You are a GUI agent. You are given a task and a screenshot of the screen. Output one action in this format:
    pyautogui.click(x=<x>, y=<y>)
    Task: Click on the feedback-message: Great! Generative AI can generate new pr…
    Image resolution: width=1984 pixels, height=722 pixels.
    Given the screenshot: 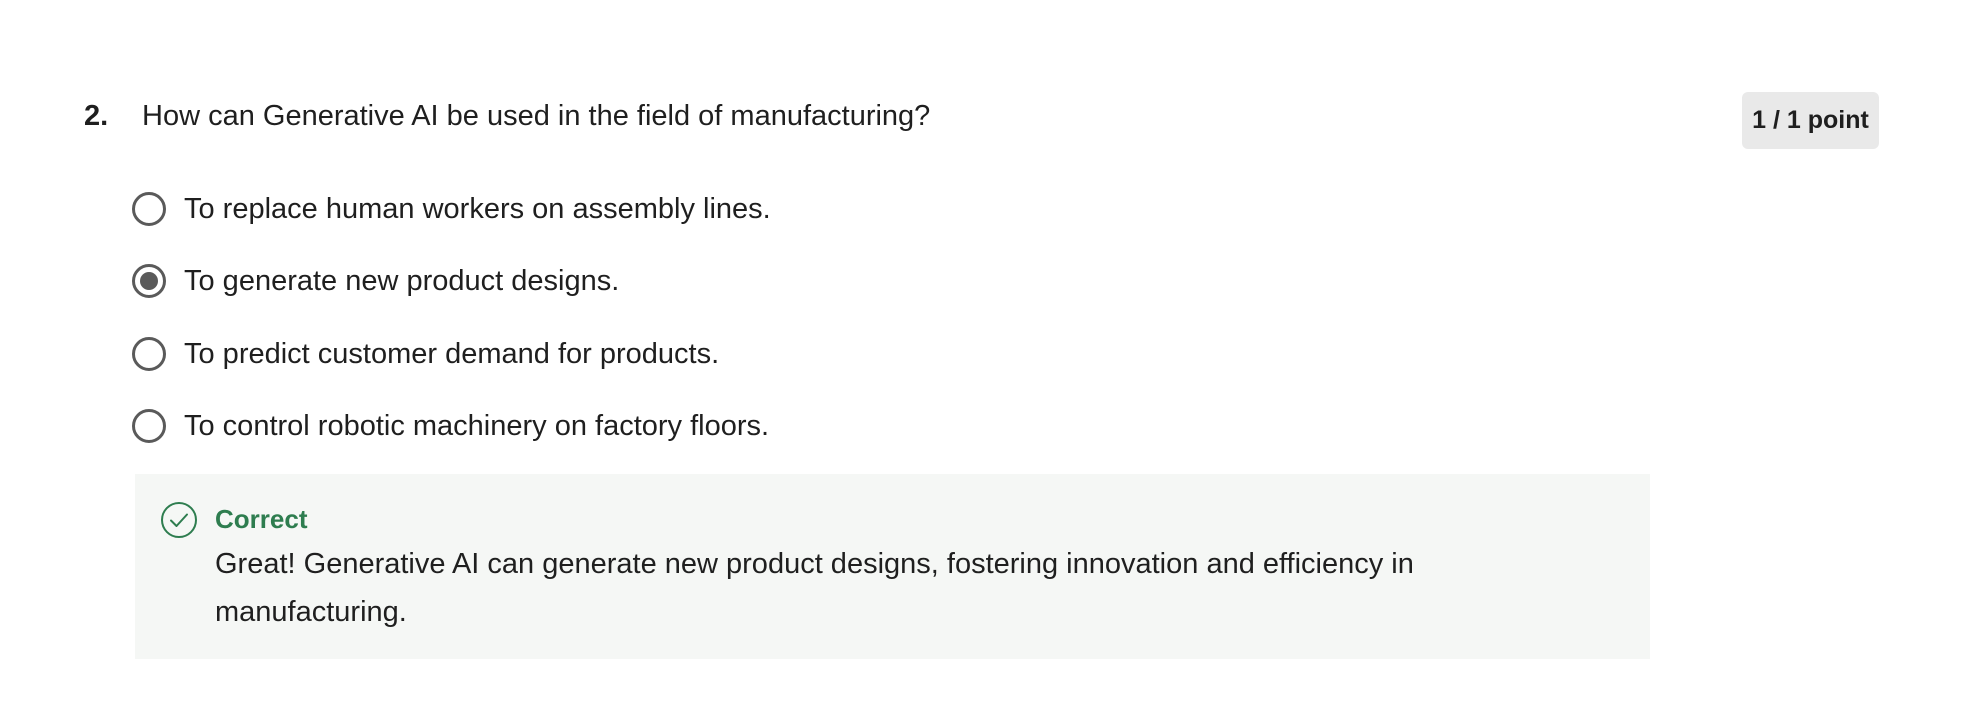 What is the action you would take?
    pyautogui.click(x=814, y=588)
    